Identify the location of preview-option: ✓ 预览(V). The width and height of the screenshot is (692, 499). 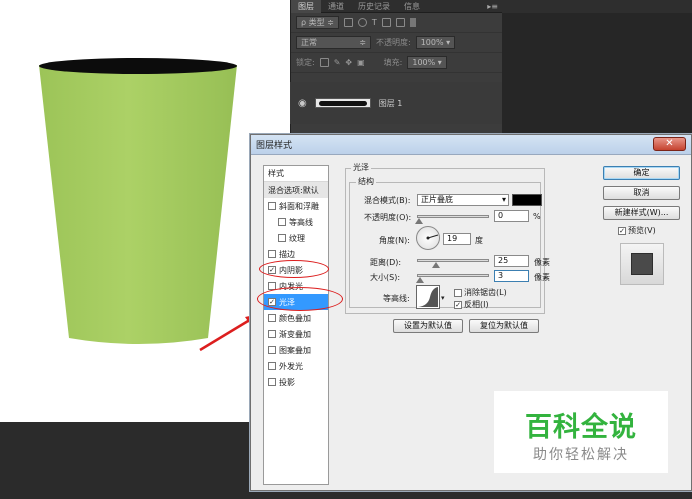
(637, 230).